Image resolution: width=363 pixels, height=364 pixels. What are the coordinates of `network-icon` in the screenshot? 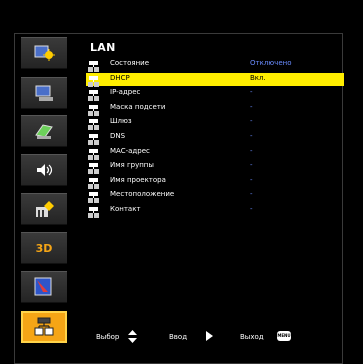 It's located at (44, 327).